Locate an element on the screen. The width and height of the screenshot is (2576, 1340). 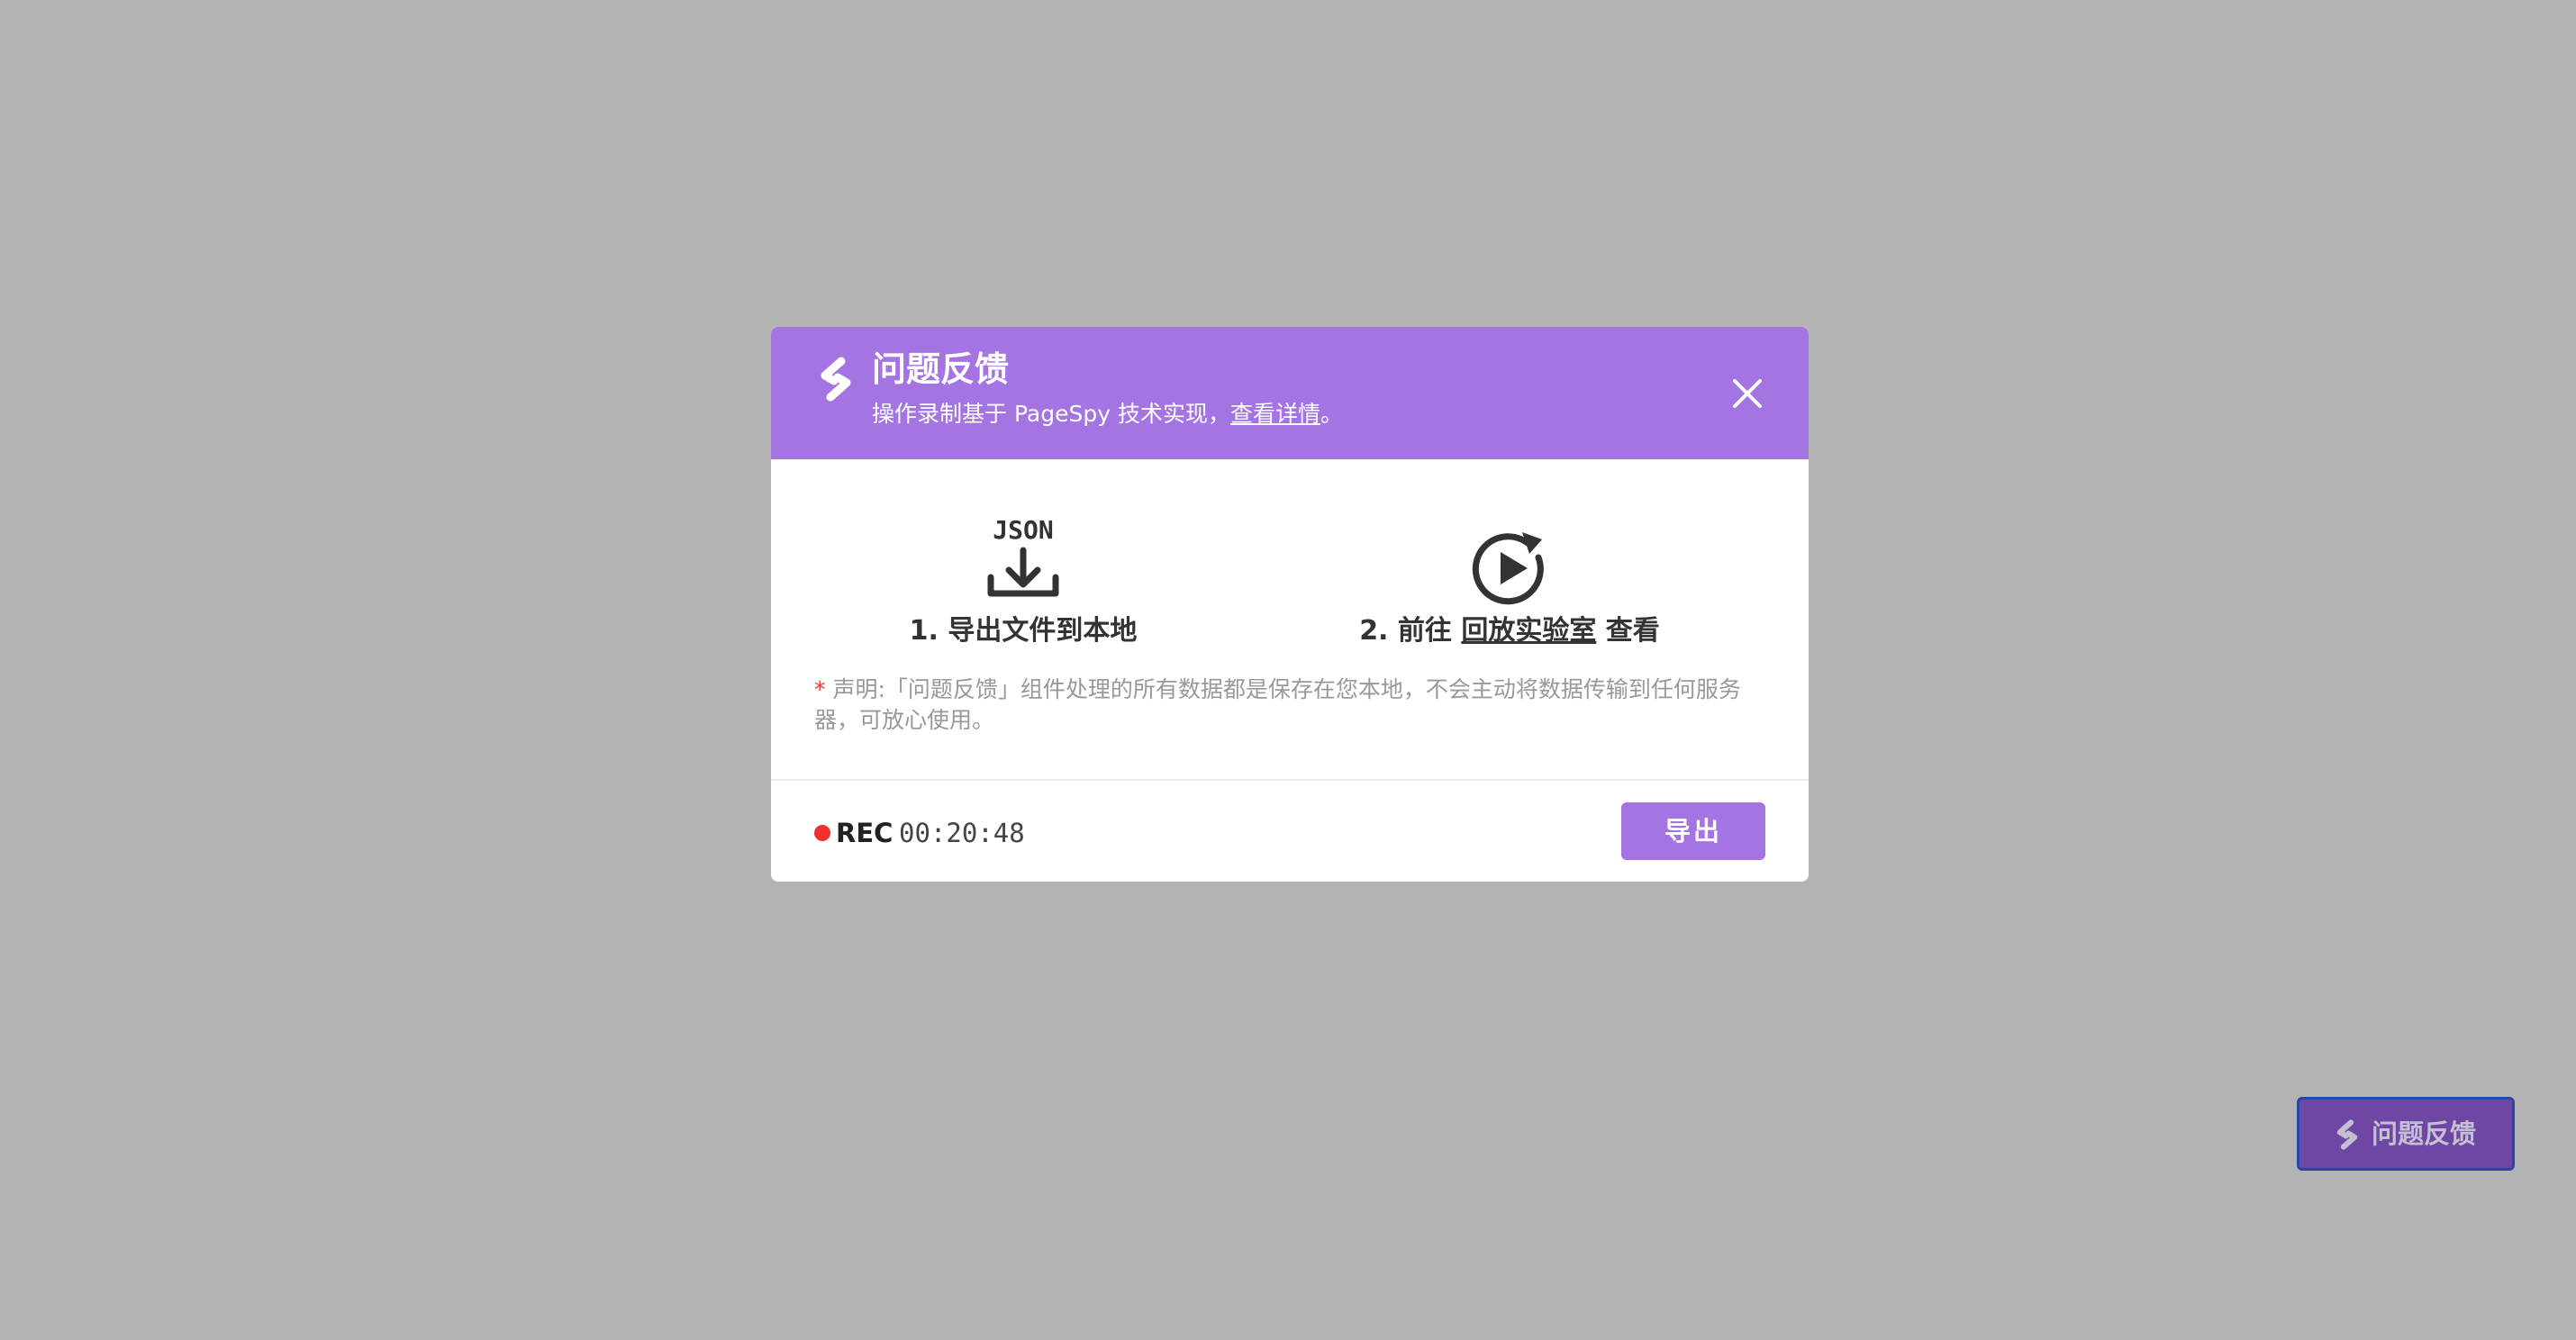
feedback-float-button: 问题反馈 is located at coordinates (2406, 1134).